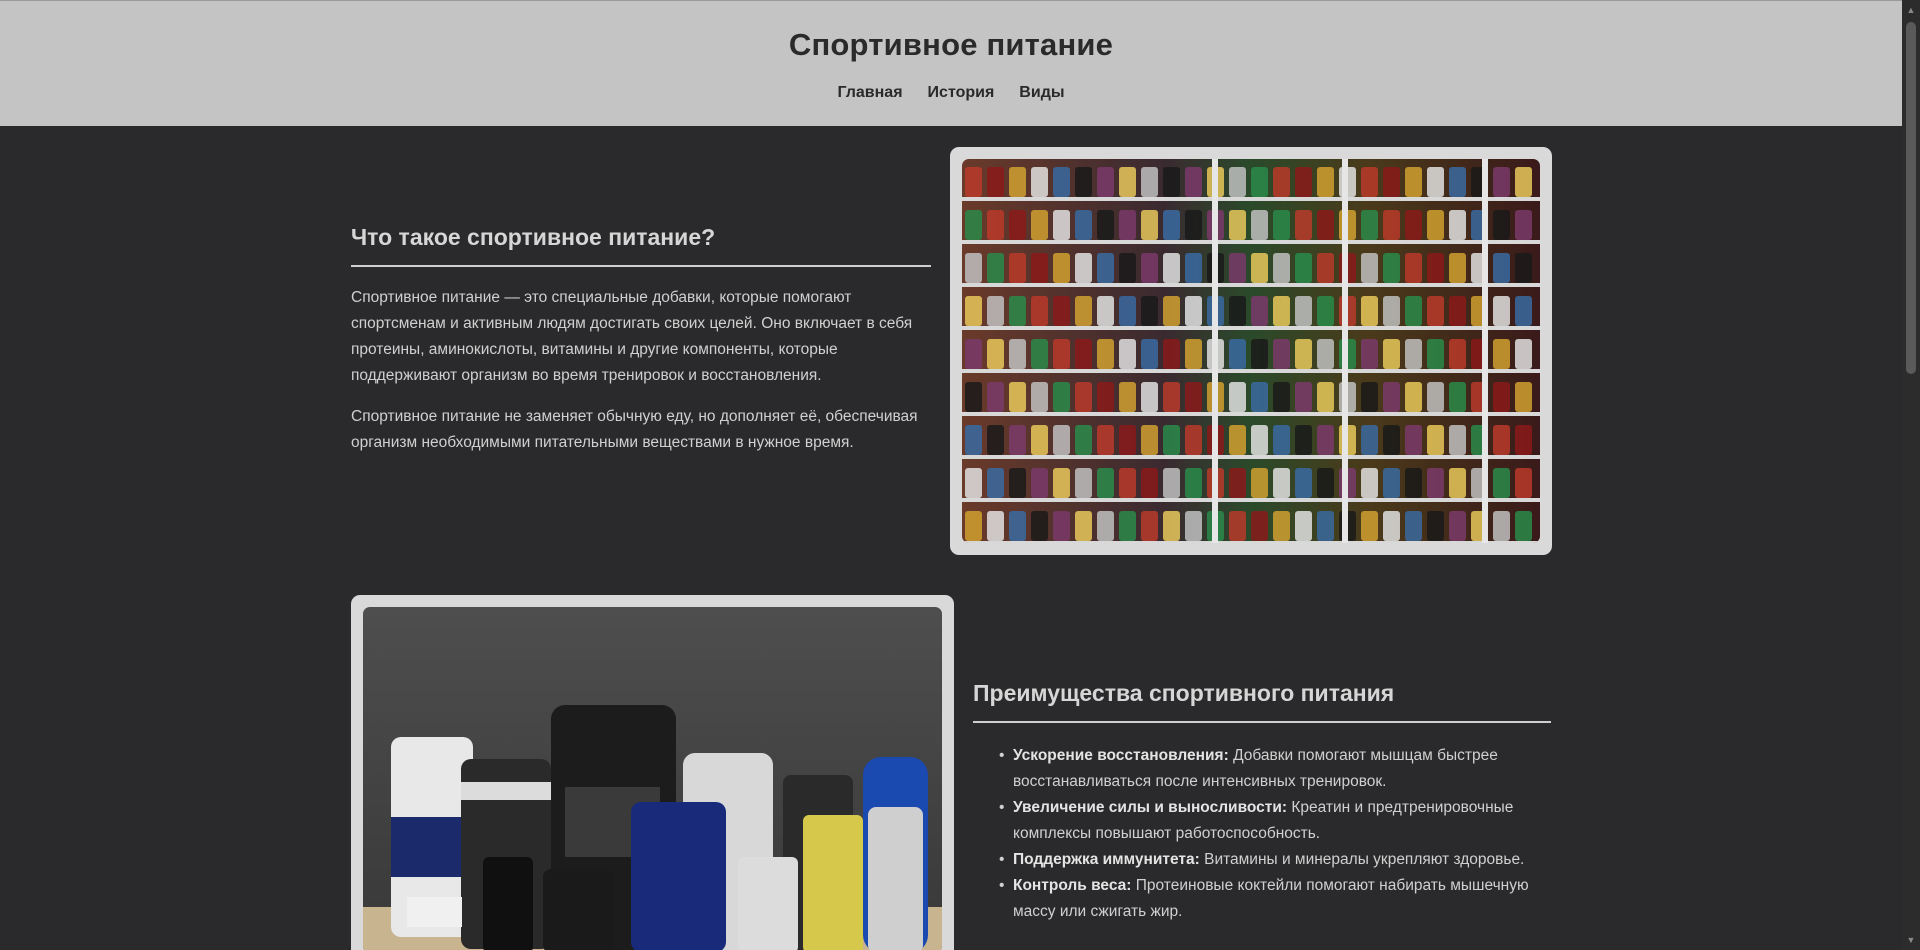 The height and width of the screenshot is (950, 1920). I want to click on nav-link-history: История, so click(961, 93).